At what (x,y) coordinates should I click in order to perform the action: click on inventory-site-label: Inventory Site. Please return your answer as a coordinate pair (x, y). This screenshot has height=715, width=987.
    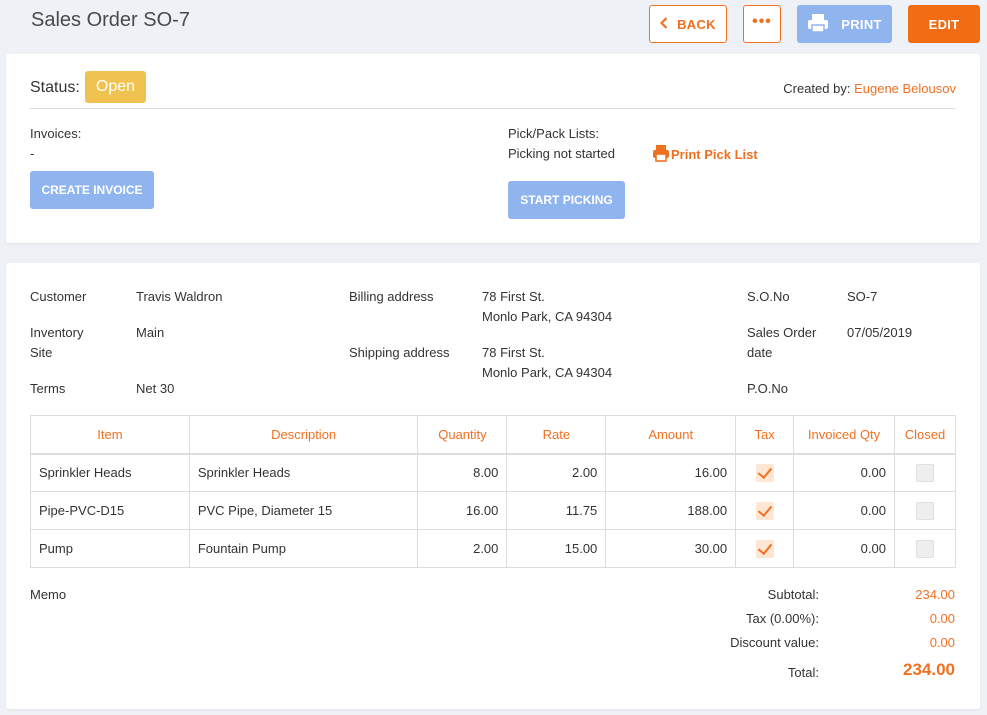
    Looking at the image, I should click on (57, 342).